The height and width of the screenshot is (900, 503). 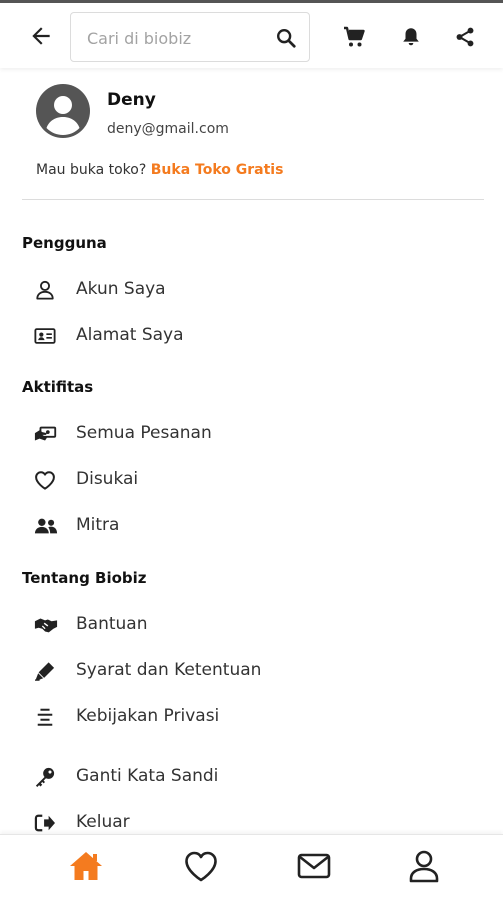 I want to click on menu-item-label: Akun Saya, so click(x=121, y=289).